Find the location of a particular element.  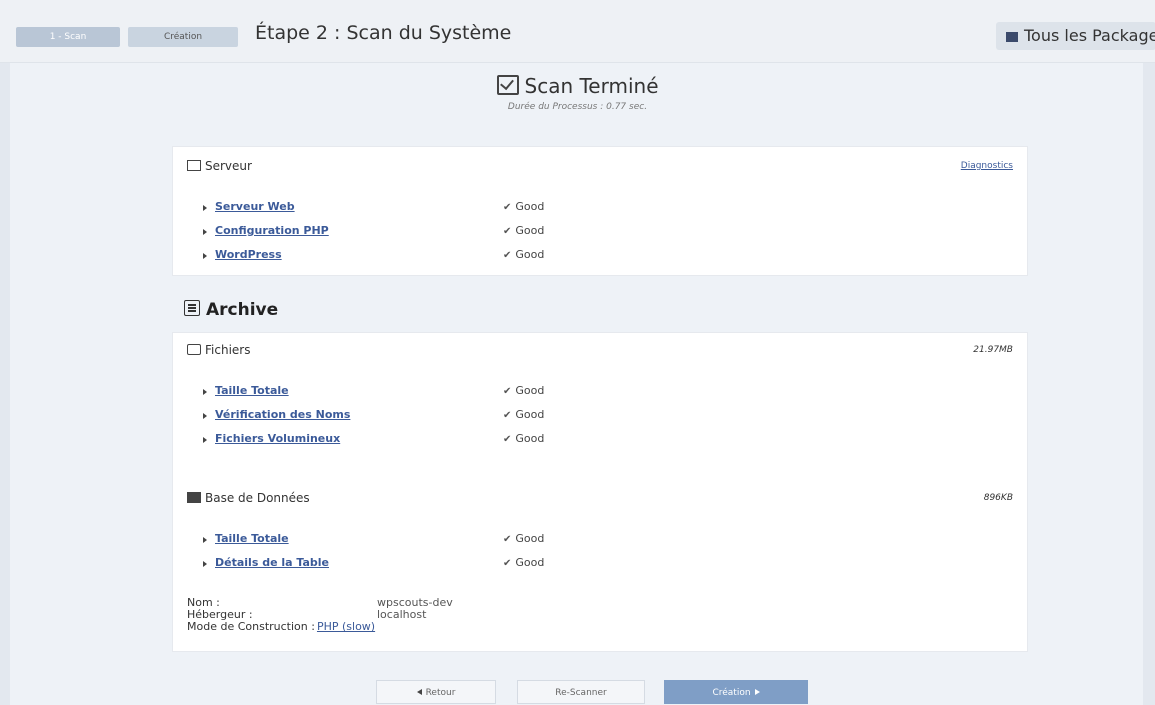

check-label-name-check: Vérification des Noms is located at coordinates (282, 415).